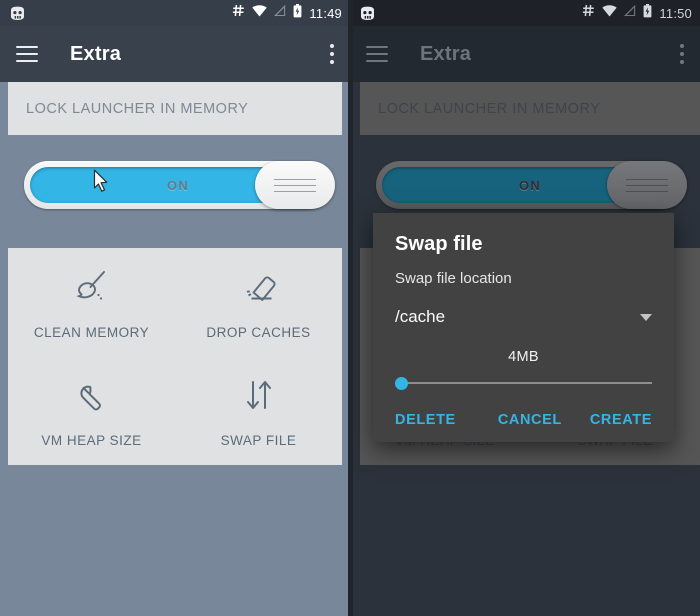 The height and width of the screenshot is (616, 700). I want to click on app-bar-right: Extra, so click(525, 54).